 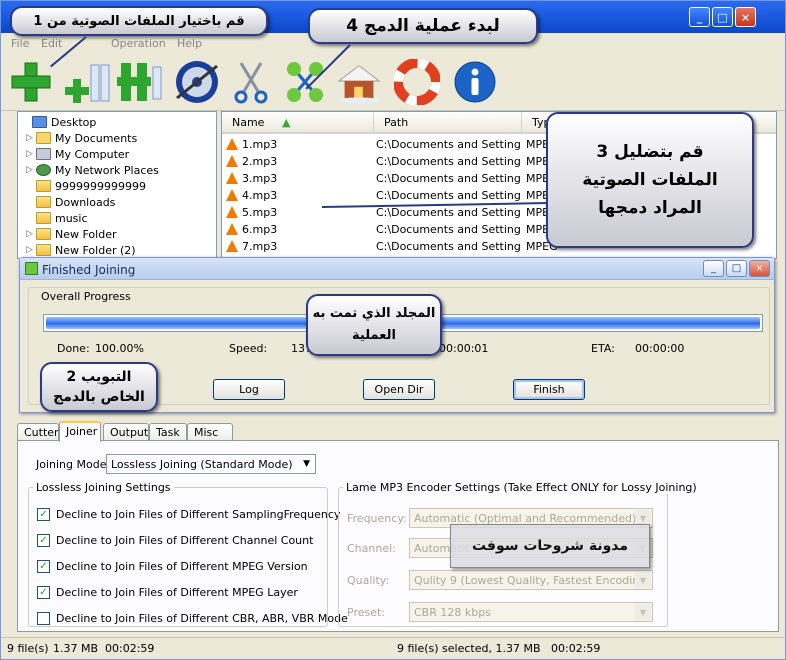 I want to click on menu-file: File, so click(x=20, y=43).